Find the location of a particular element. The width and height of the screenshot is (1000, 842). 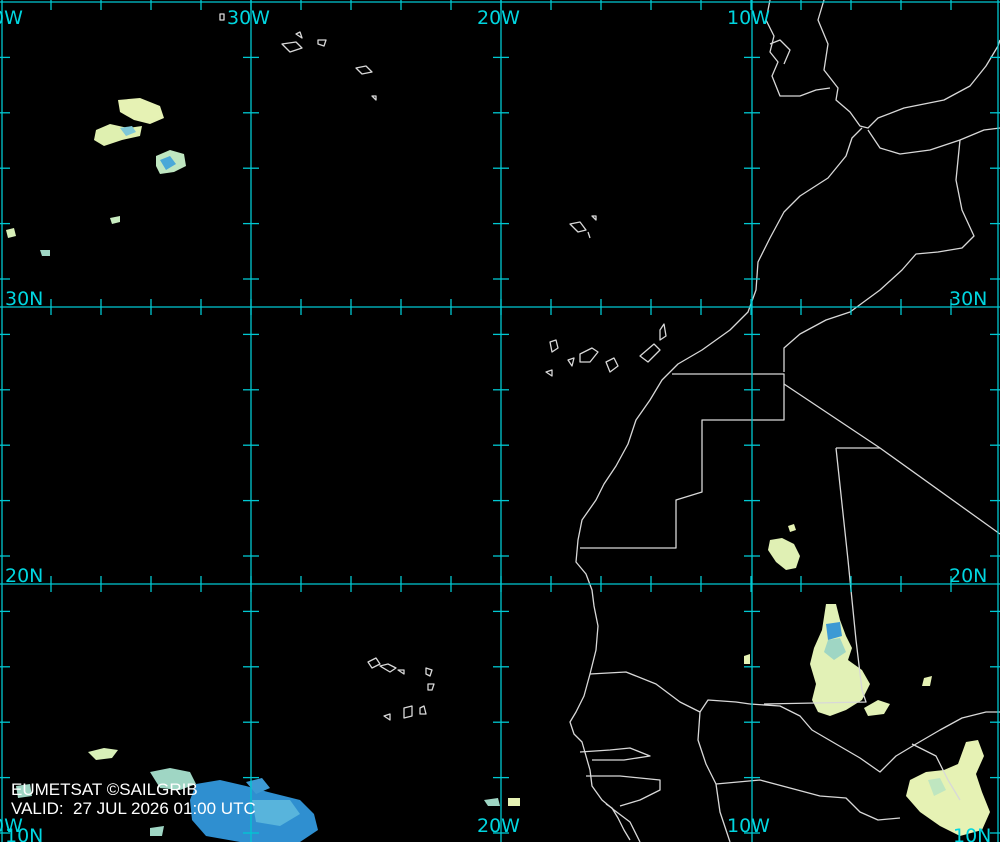

label-bottom-20w: 20W is located at coordinates (498, 826).